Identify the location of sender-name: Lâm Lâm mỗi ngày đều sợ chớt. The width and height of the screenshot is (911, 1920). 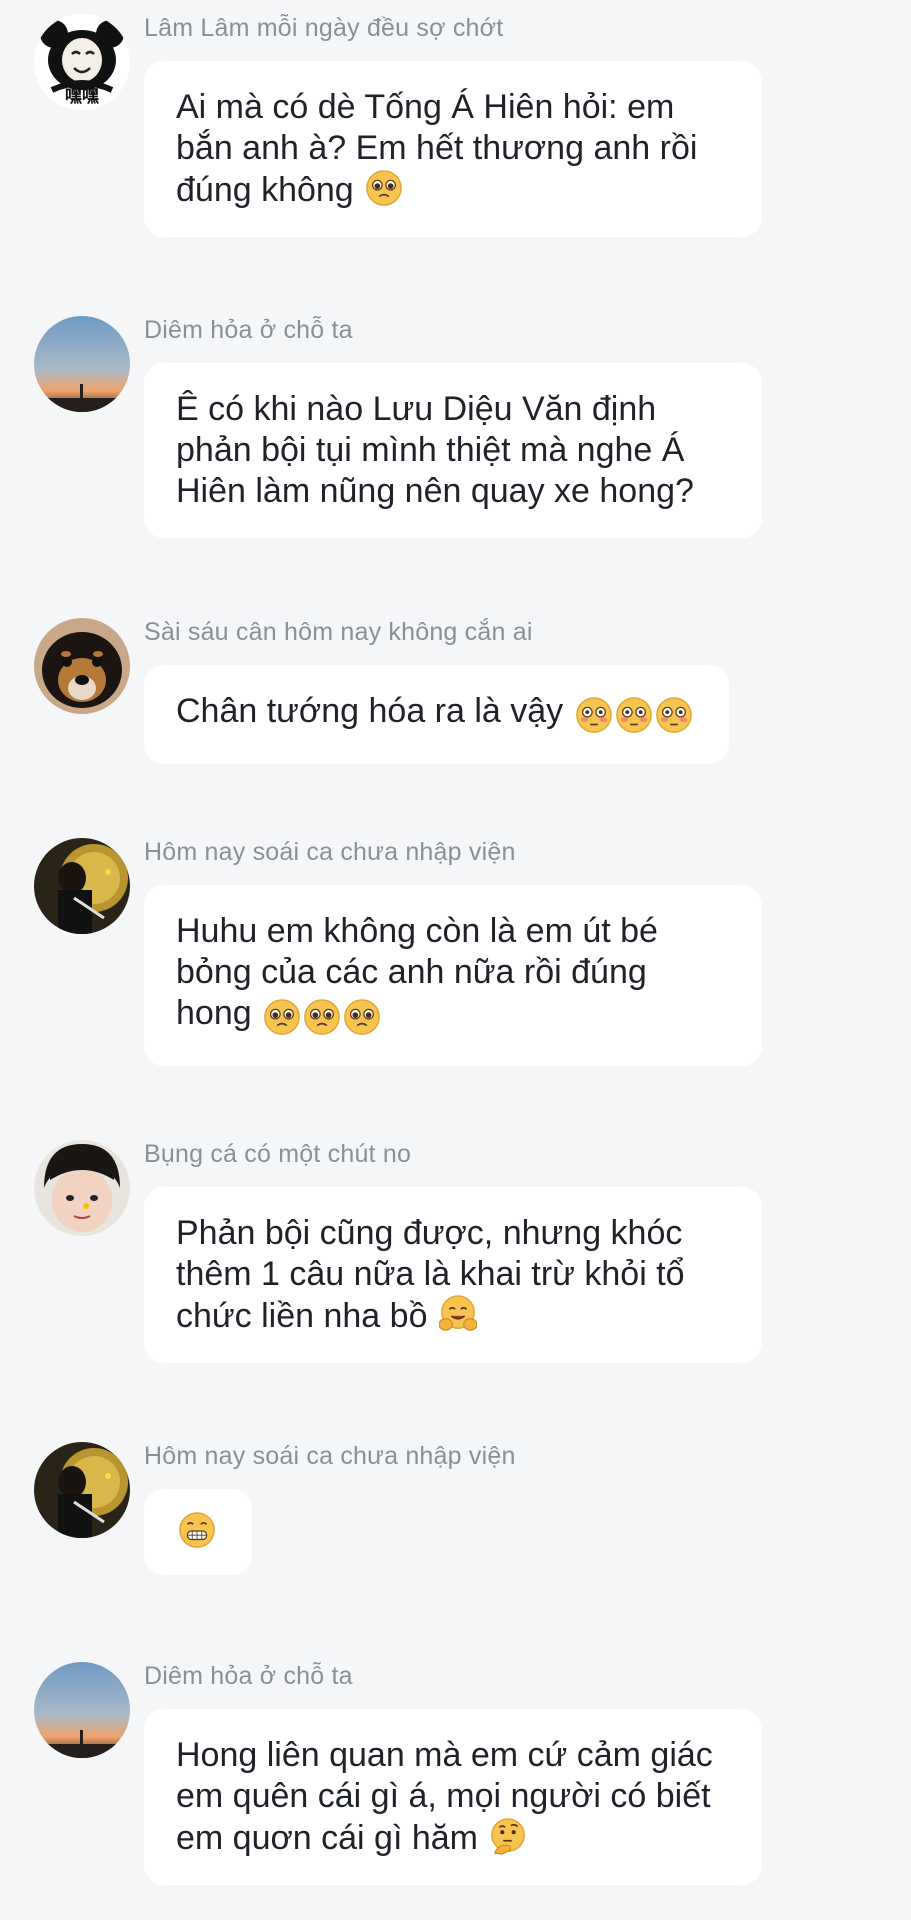
(323, 28).